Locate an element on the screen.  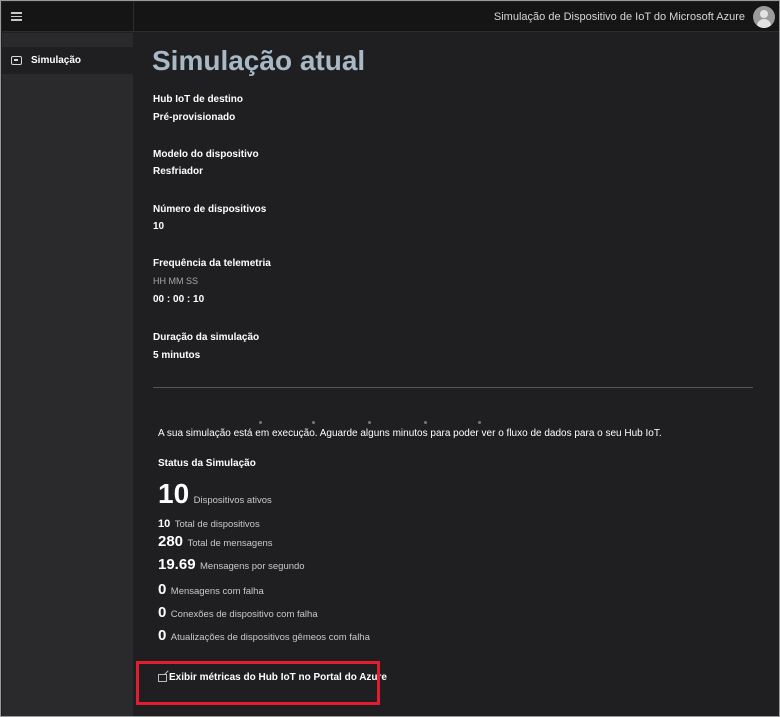
stat-failed-connections: 0 Conexões de dispositivo com falha is located at coordinates (238, 613).